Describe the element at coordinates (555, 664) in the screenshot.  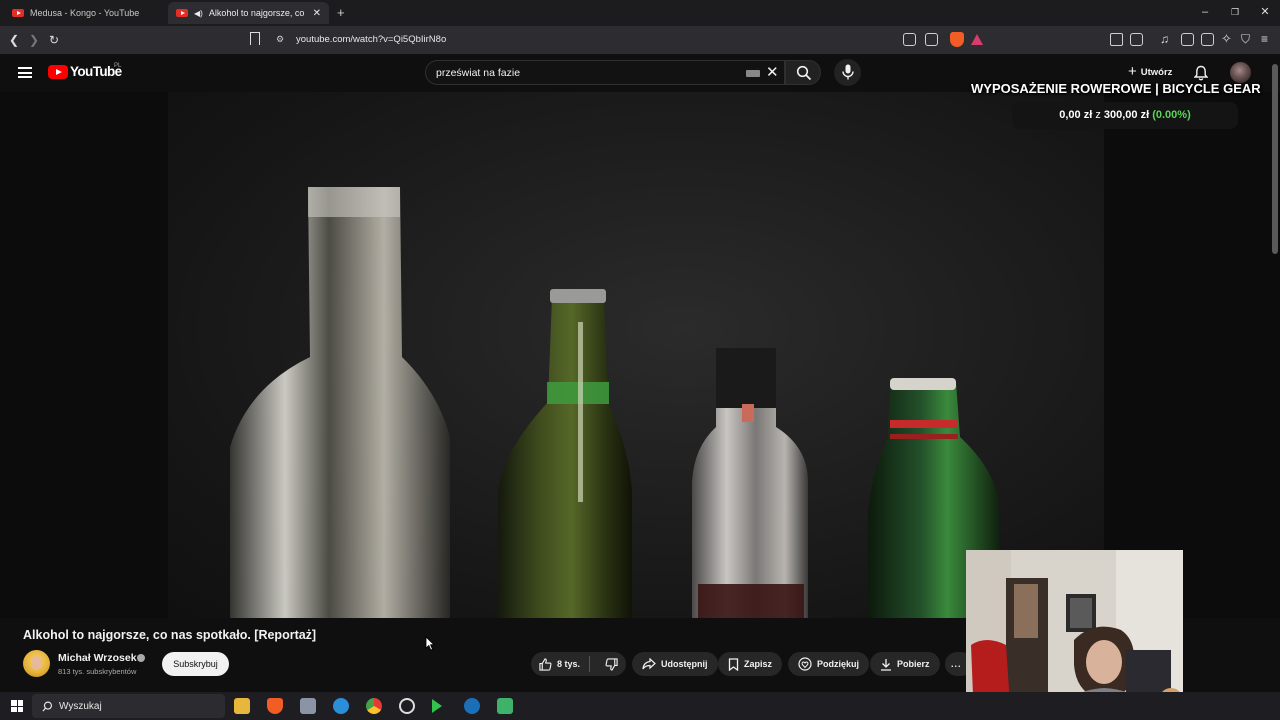
I see `like-button: 8 tys.` at that location.